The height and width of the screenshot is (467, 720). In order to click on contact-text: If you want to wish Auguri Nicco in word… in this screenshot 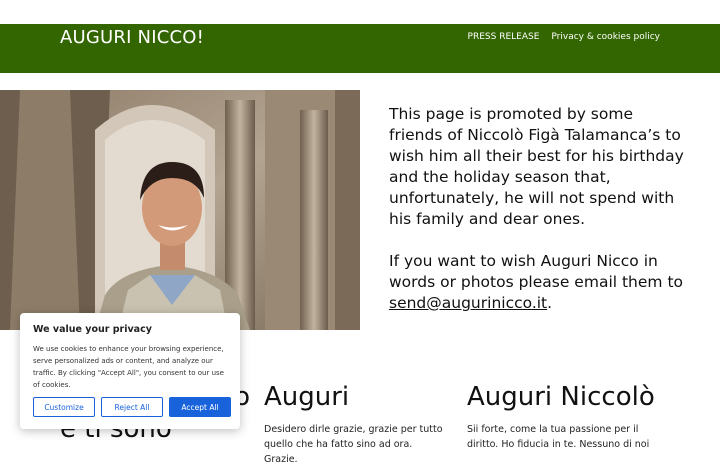, I will do `click(536, 271)`.